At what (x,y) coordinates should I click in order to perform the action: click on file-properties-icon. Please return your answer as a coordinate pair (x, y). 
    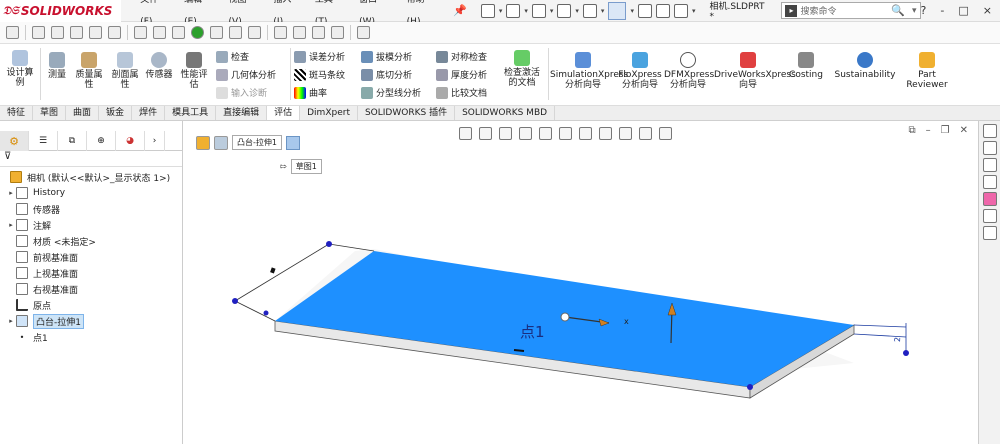
    Looking at the image, I should click on (662, 10).